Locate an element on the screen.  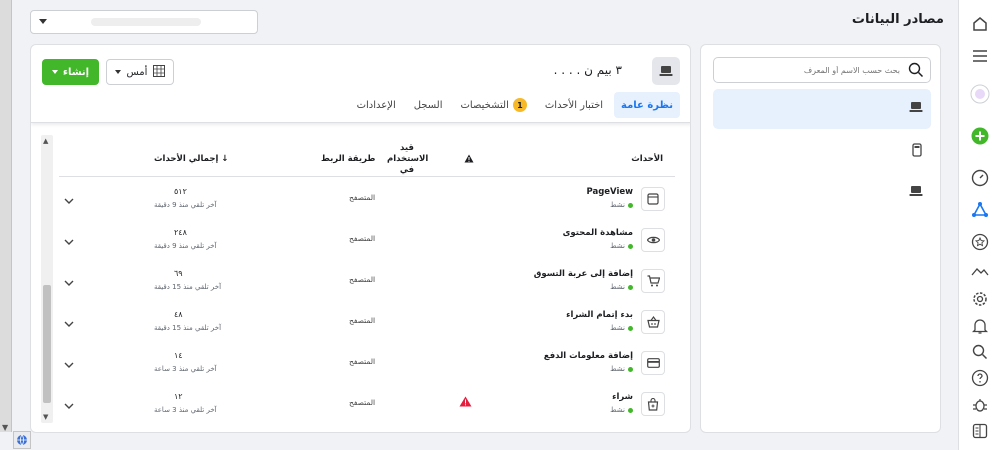
globe-icon is located at coordinates (22, 440).